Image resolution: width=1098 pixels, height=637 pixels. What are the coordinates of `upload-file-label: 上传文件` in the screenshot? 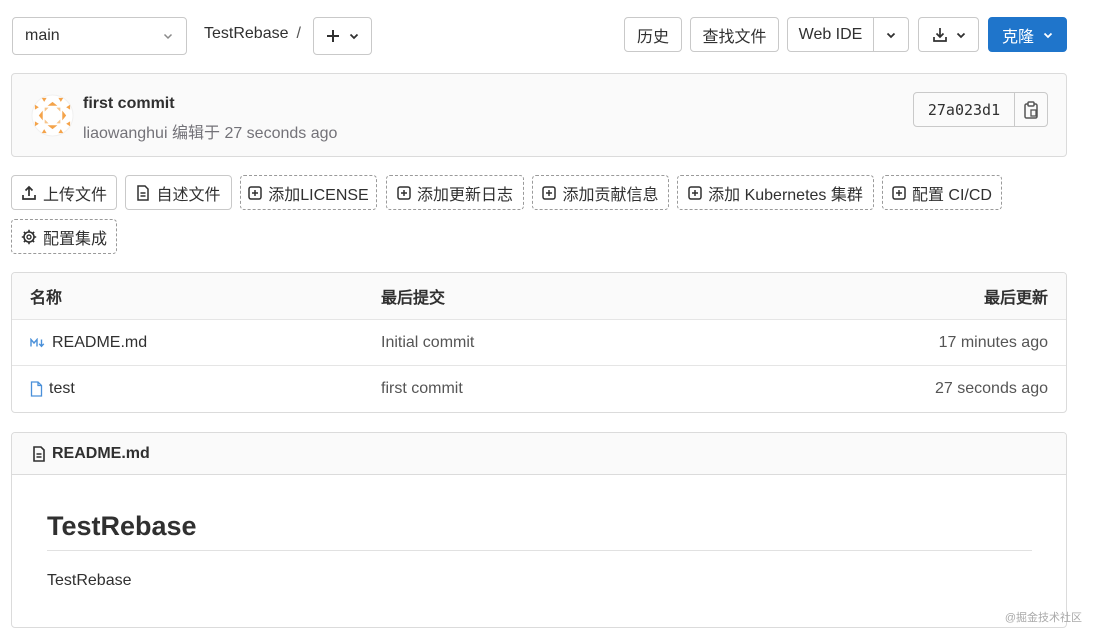 It's located at (74, 195).